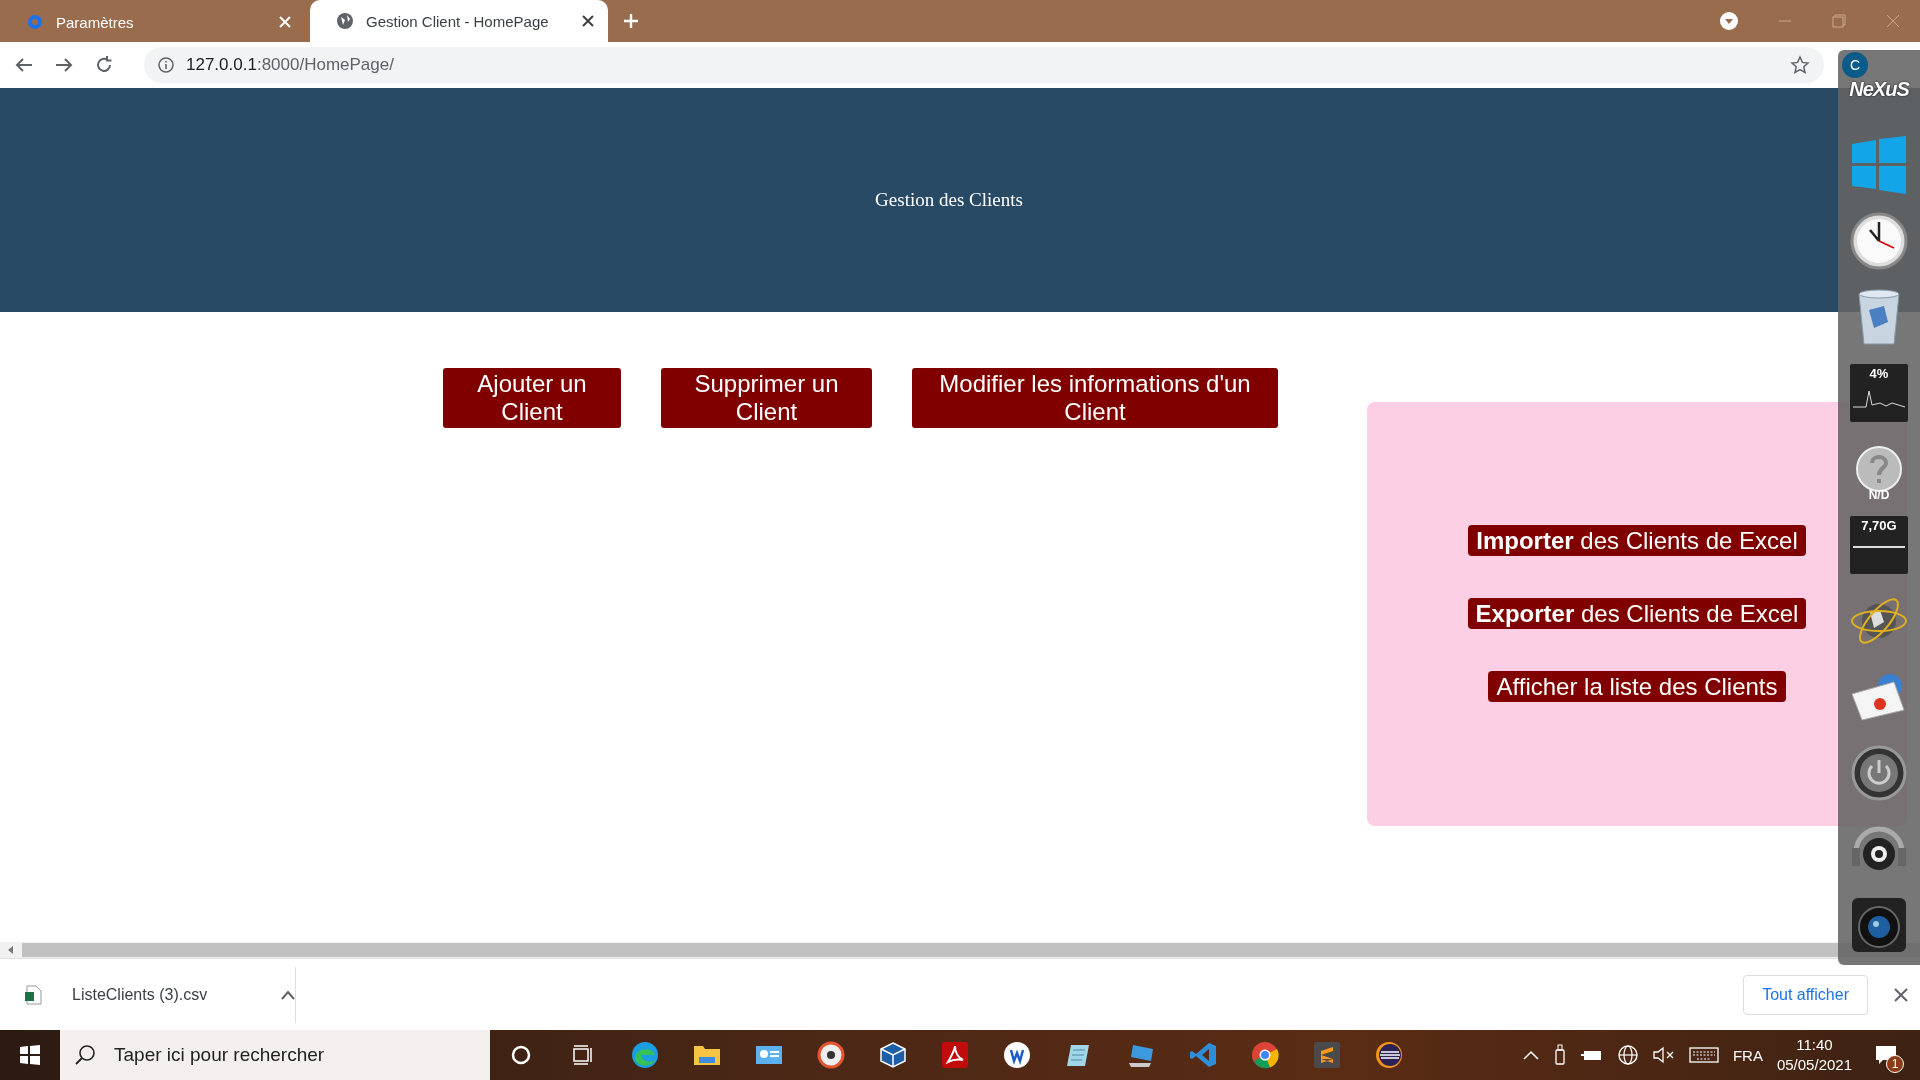 This screenshot has height=1080, width=1920. What do you see at coordinates (631, 21) in the screenshot?
I see `plus-icon` at bounding box center [631, 21].